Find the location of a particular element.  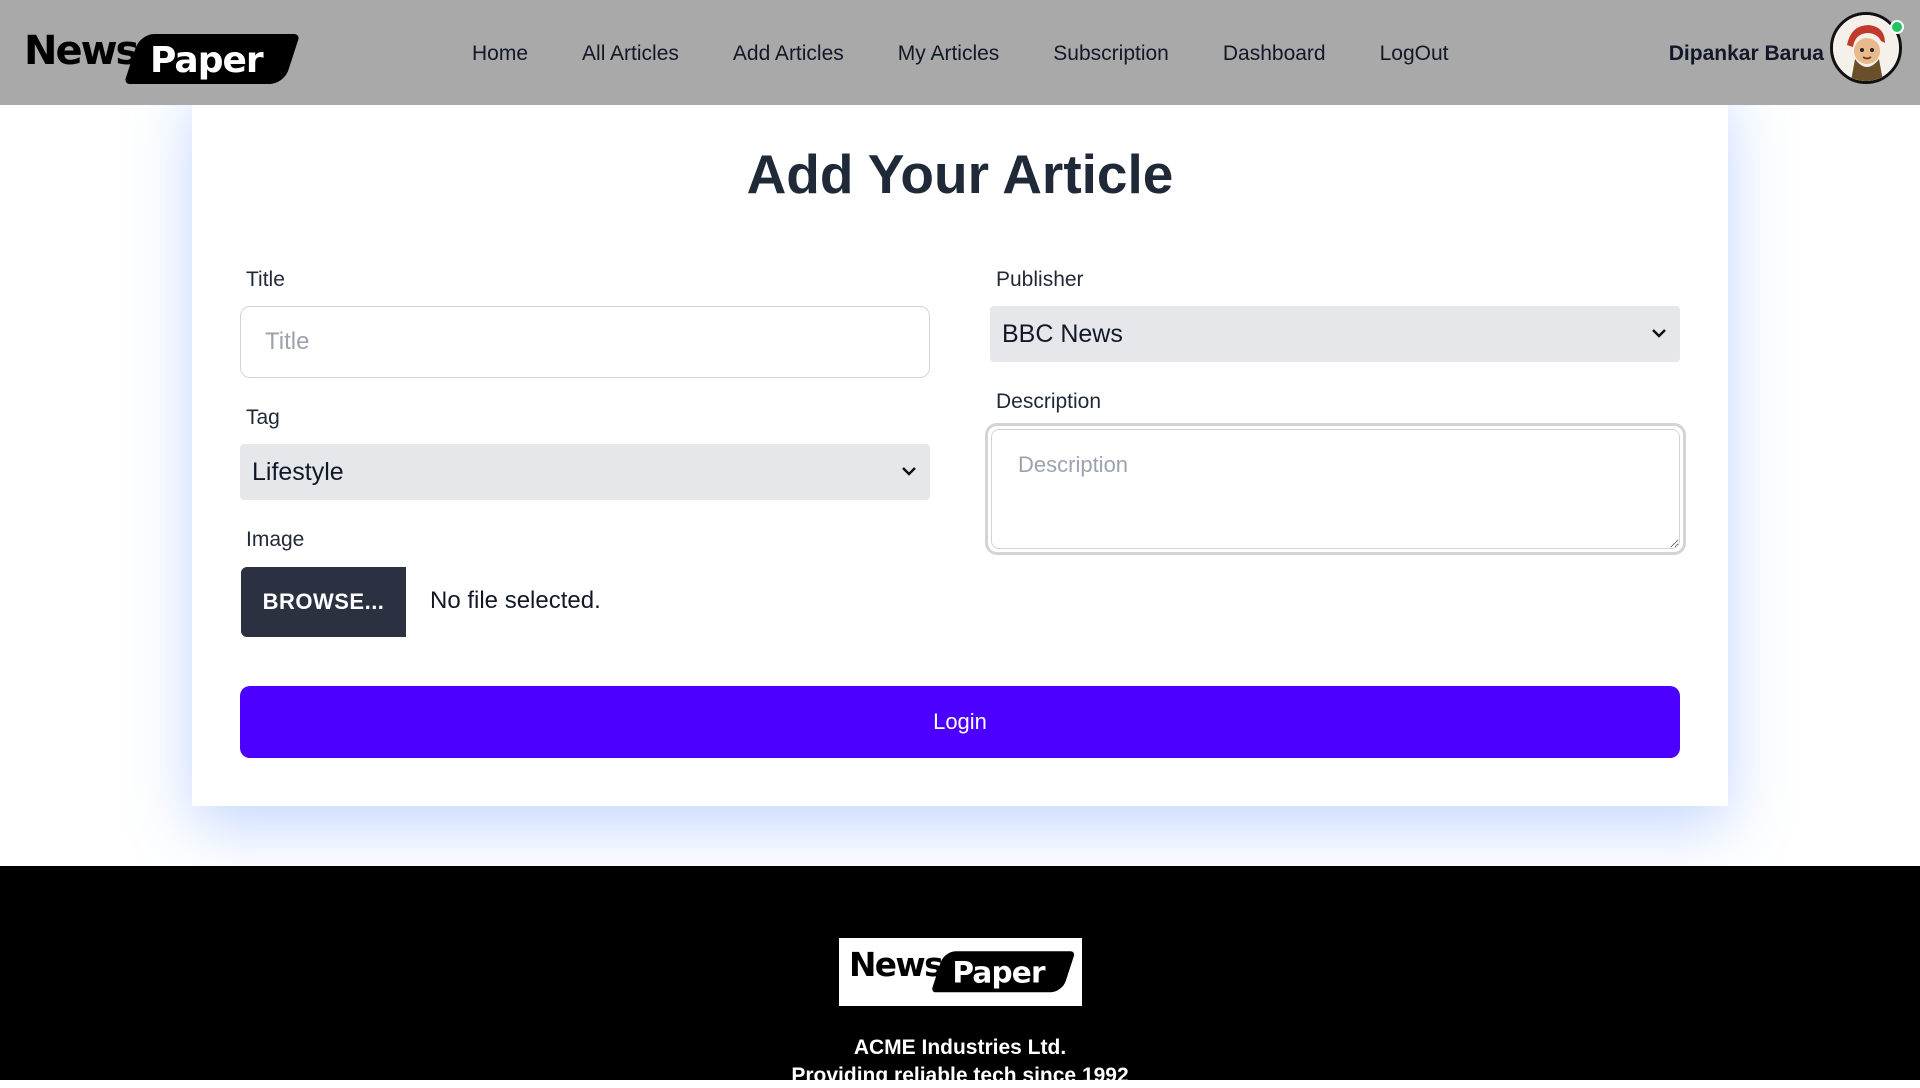

description-textarea is located at coordinates (1335, 489).